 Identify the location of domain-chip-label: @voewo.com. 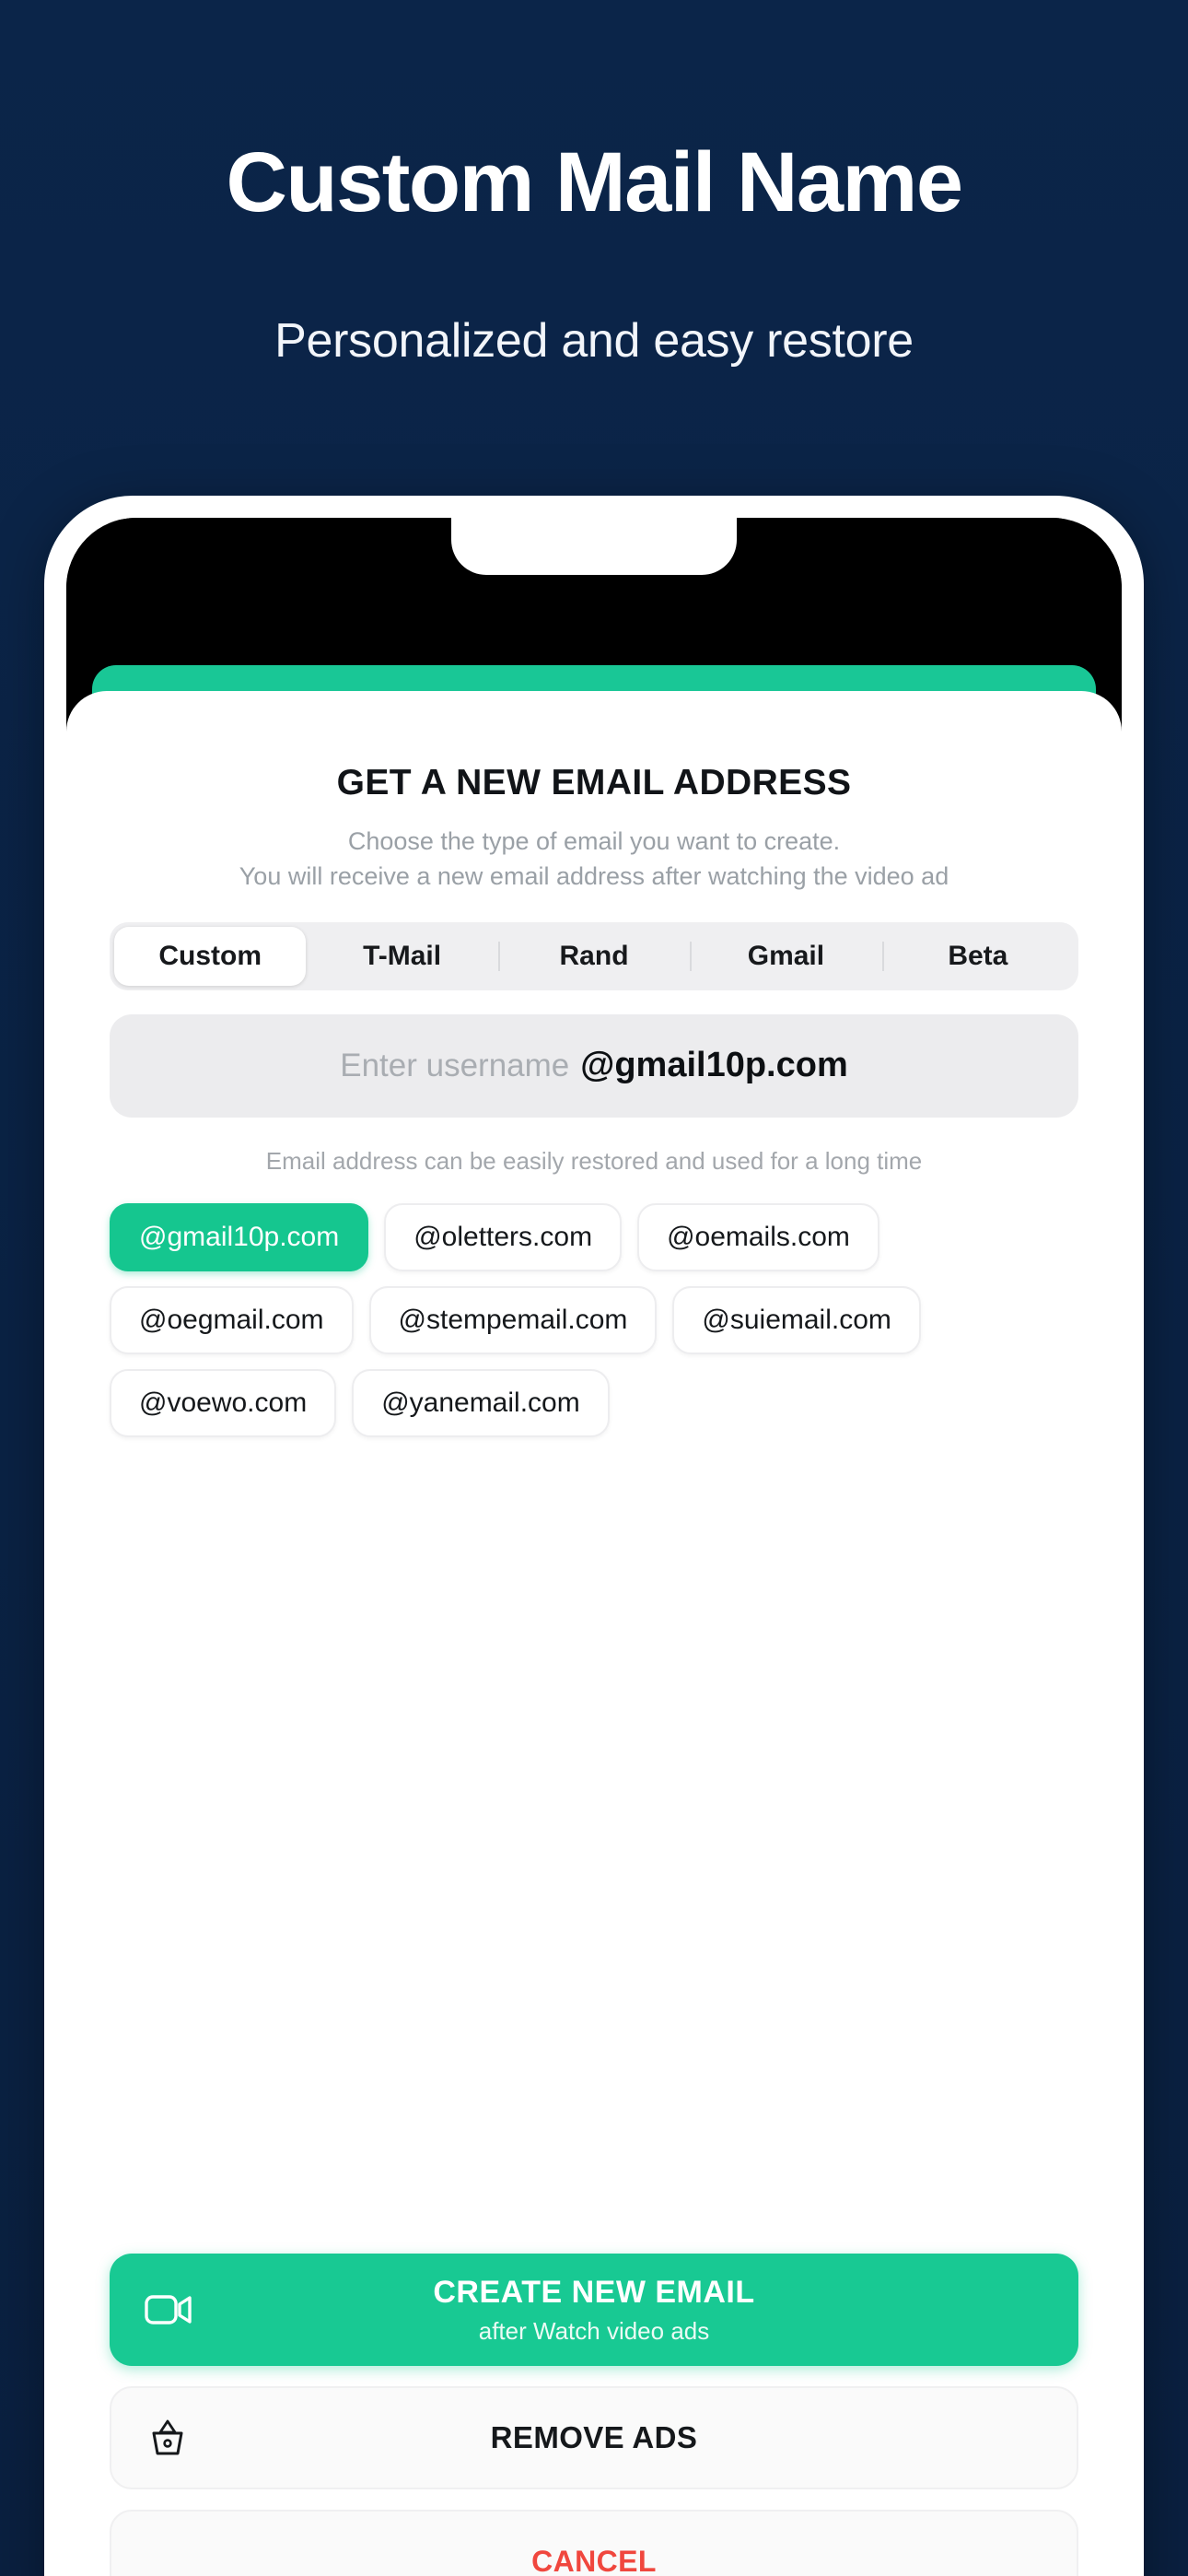
(223, 1403).